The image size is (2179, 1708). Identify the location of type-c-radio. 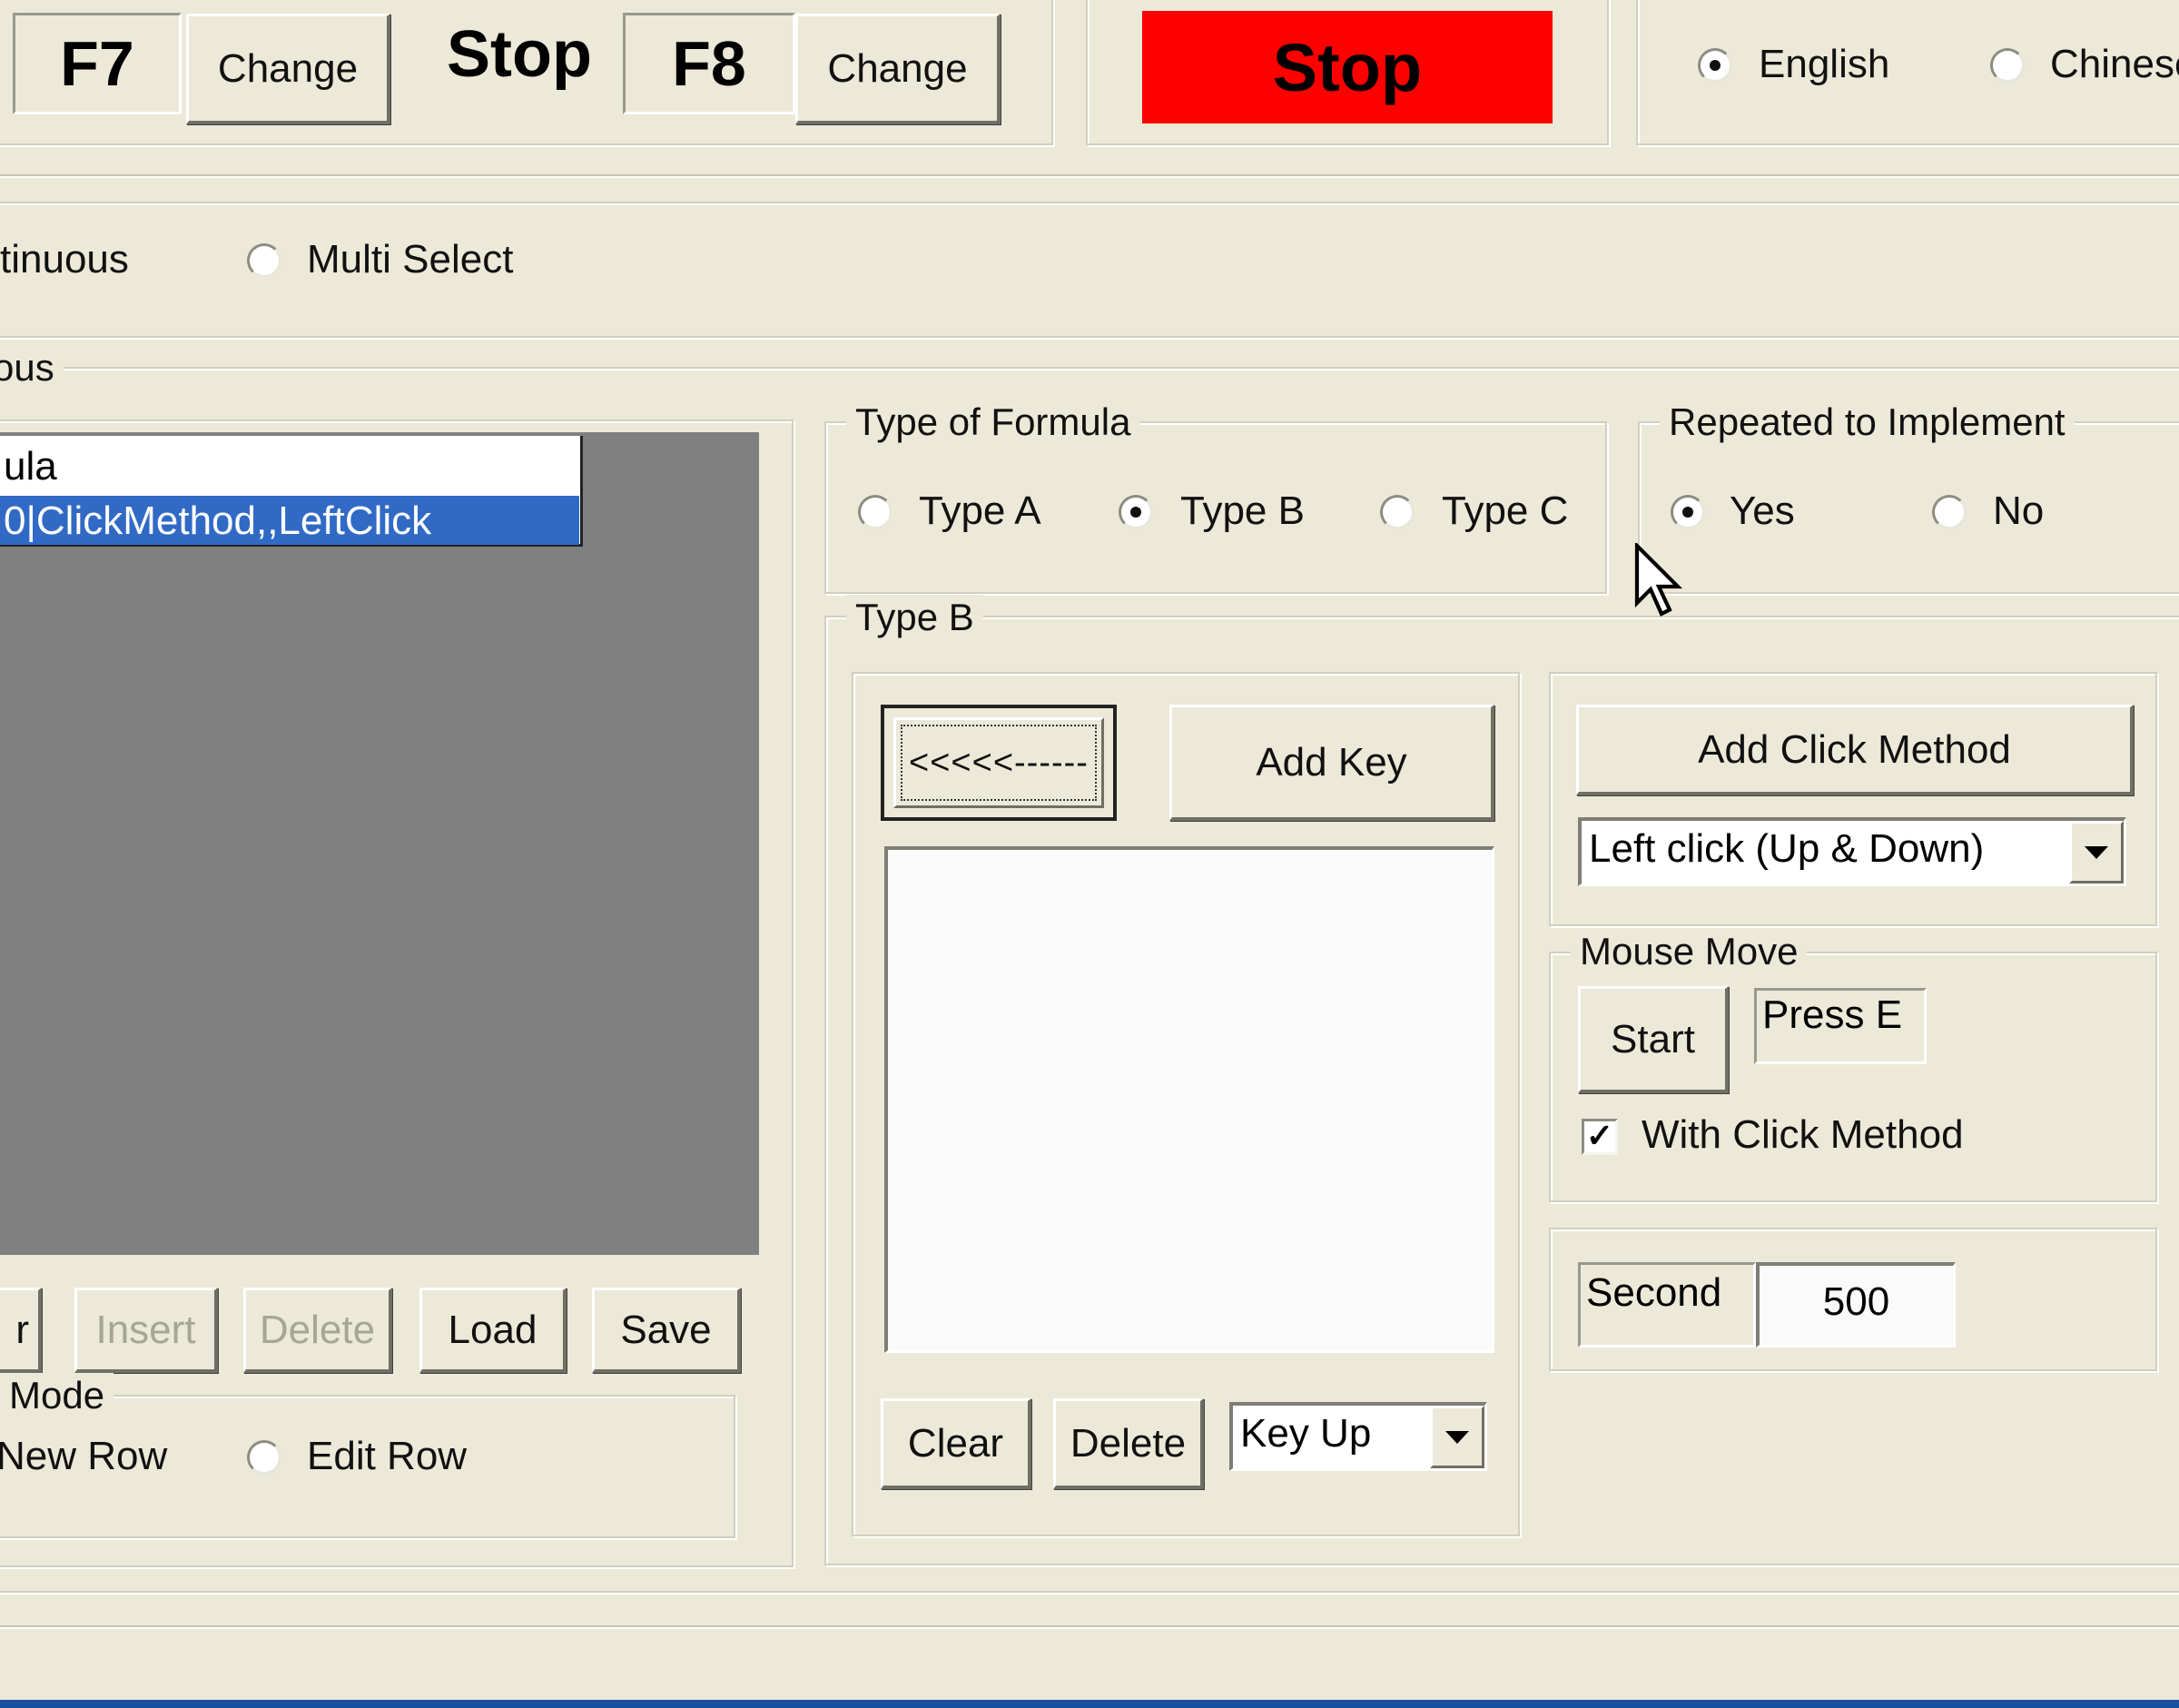
(1397, 512).